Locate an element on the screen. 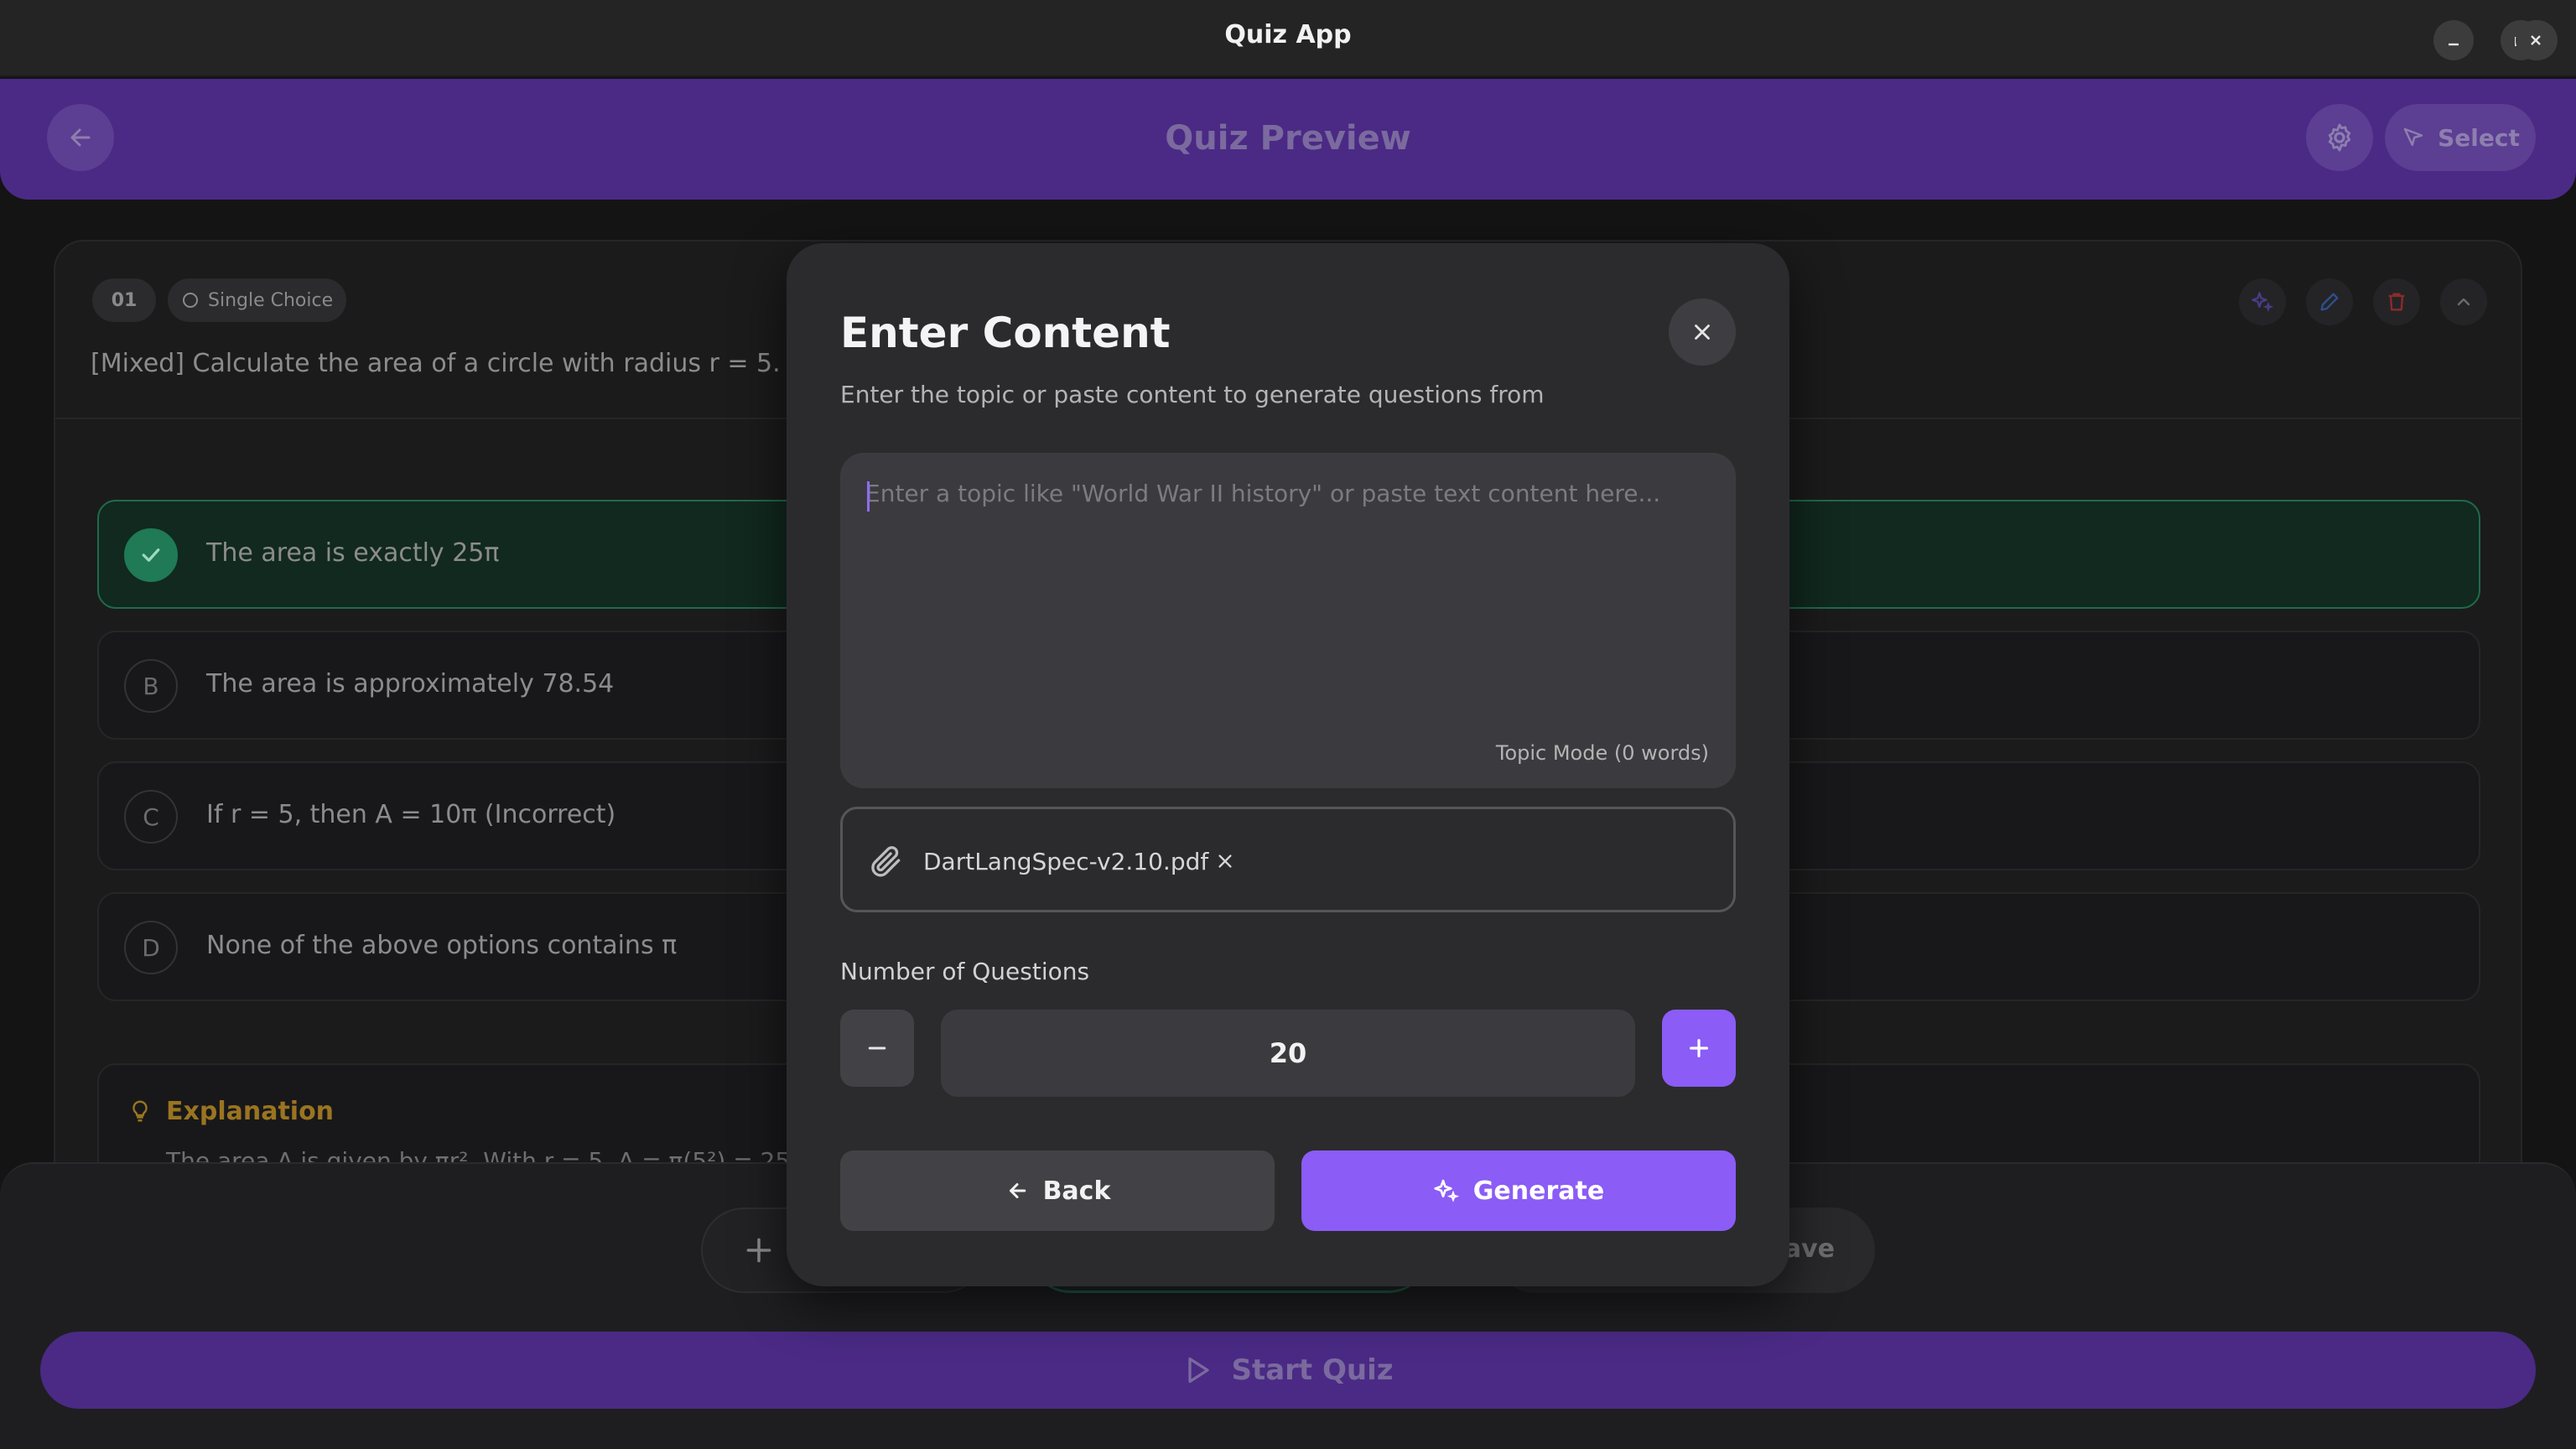 The height and width of the screenshot is (1449, 2576). delete-question-button is located at coordinates (2396, 301).